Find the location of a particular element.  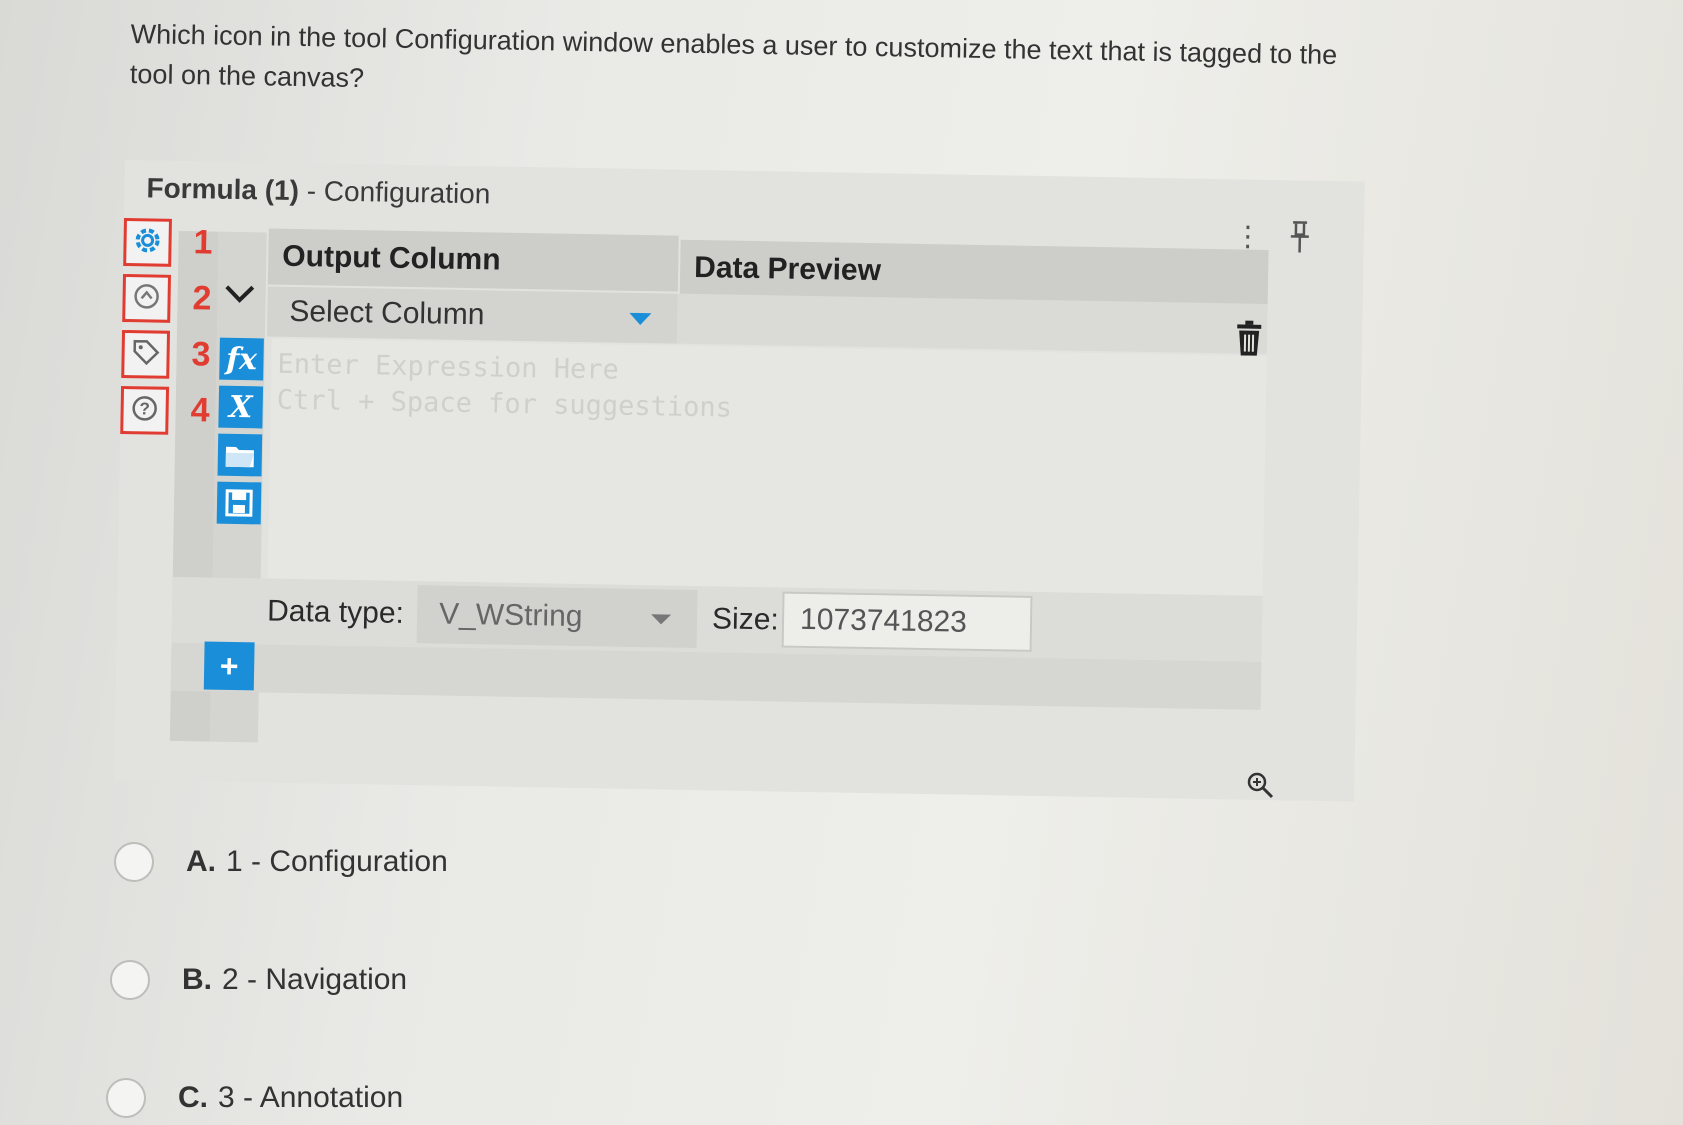

data-type-dropdown: V_WString is located at coordinates (557, 617).